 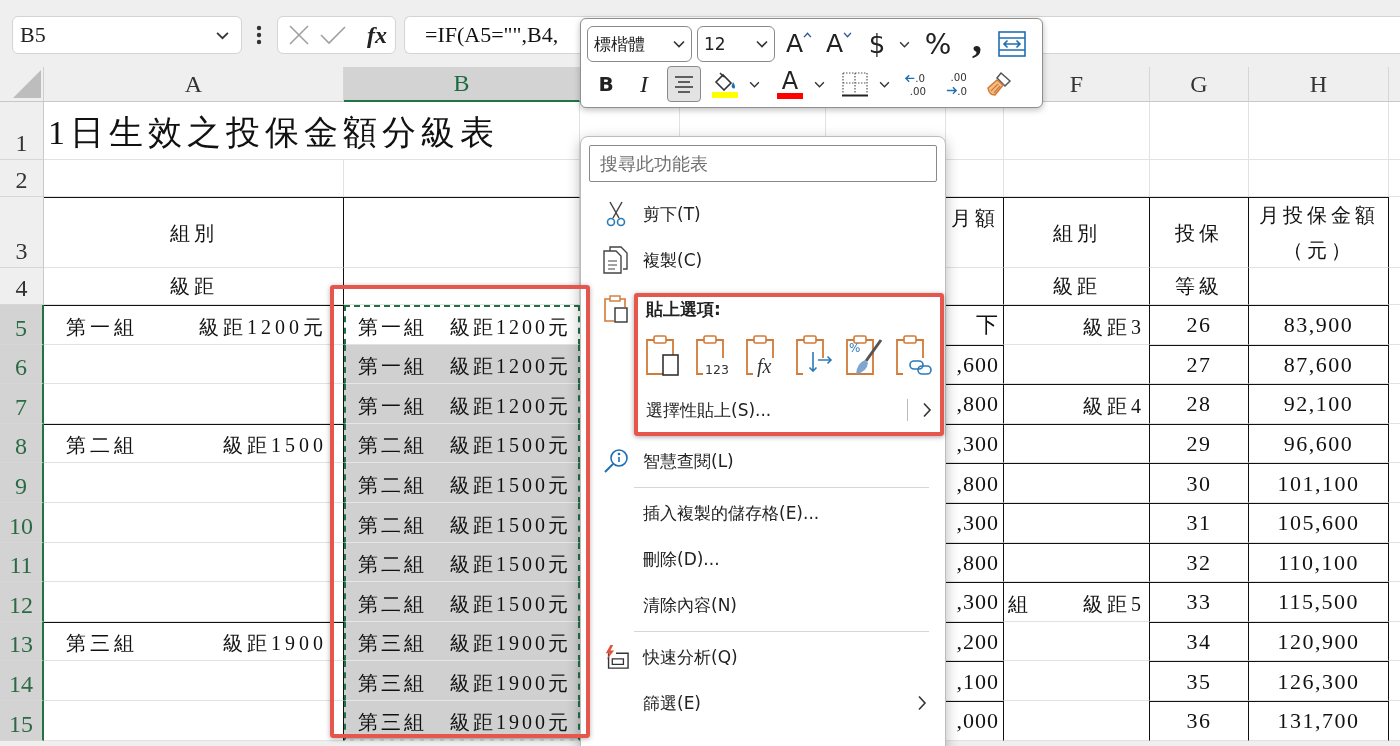 I want to click on table-cell: 131,700, so click(x=1319, y=720).